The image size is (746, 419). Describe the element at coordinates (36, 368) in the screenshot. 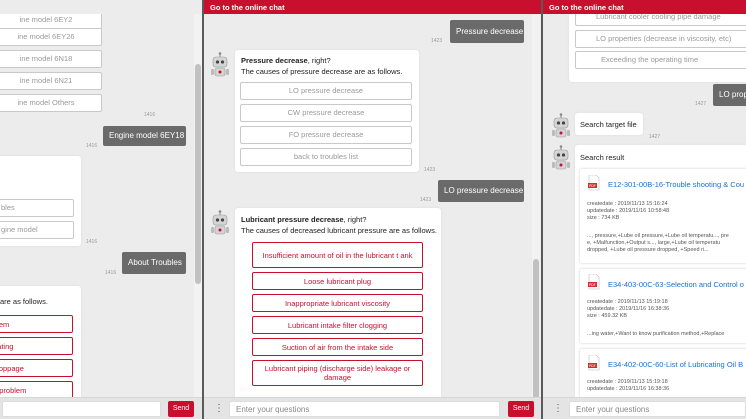

I see `option-trouble: stoppage` at that location.